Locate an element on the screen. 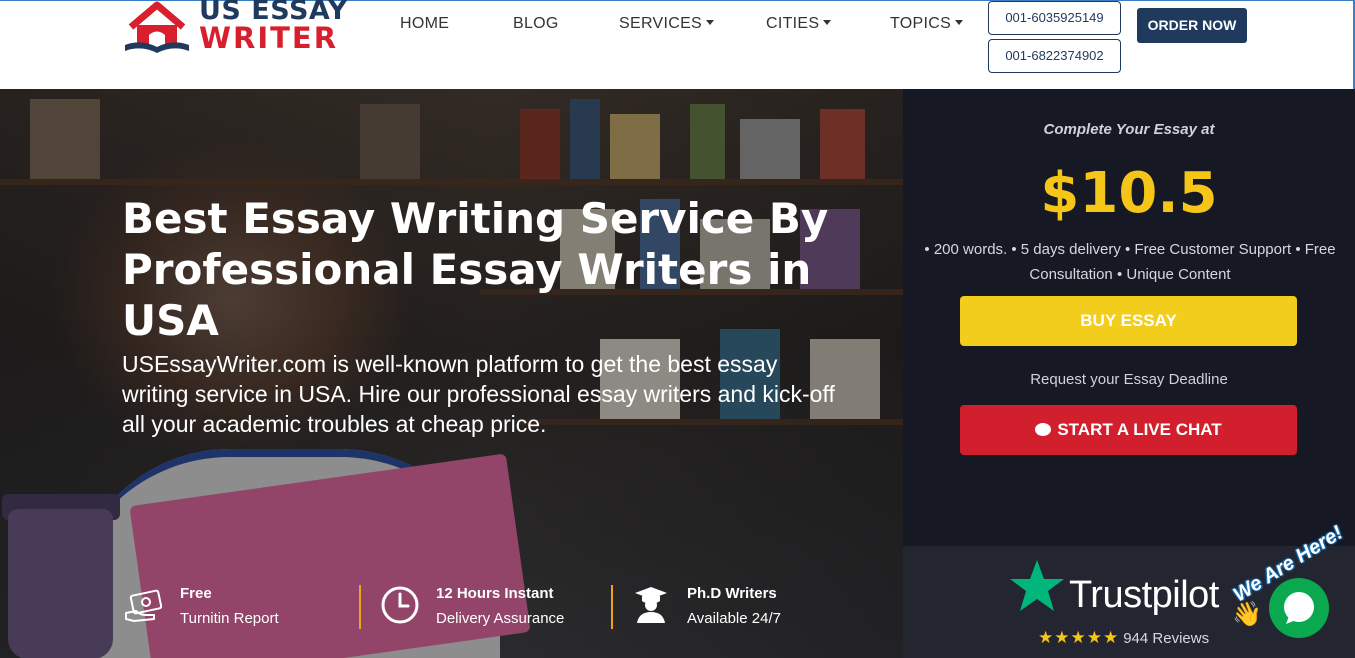  trustpilot-wordmark: Trustpilot is located at coordinates (1144, 595).